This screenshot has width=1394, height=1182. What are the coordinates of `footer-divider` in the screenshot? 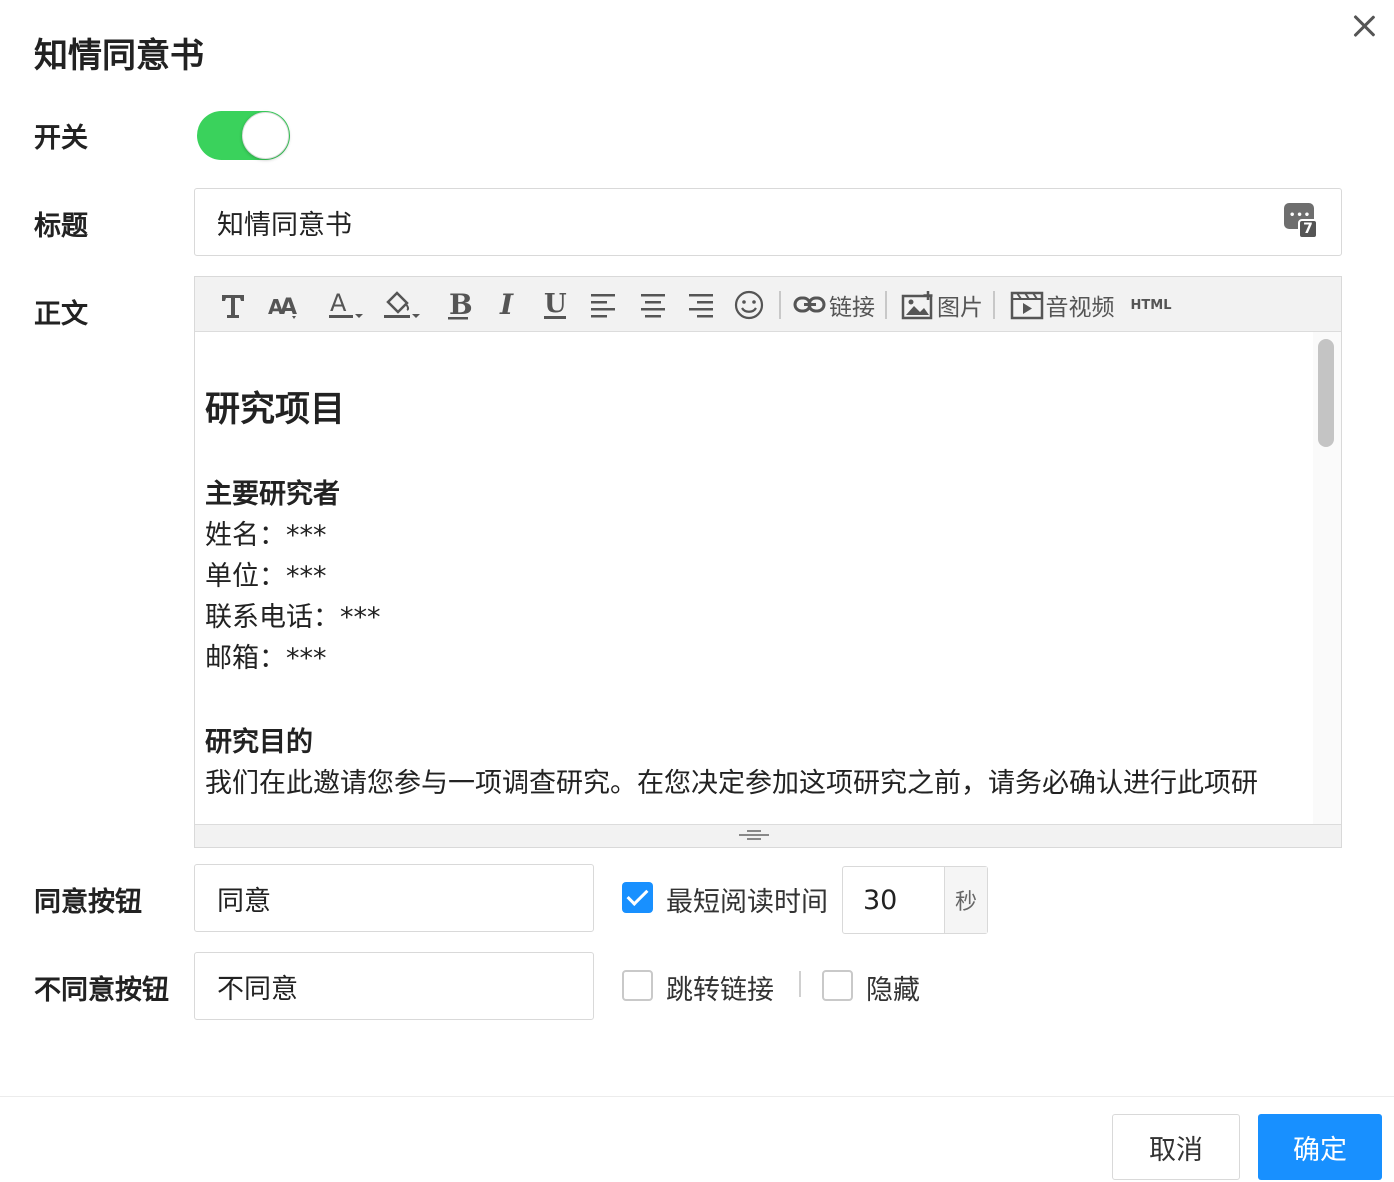 It's located at (697, 1096).